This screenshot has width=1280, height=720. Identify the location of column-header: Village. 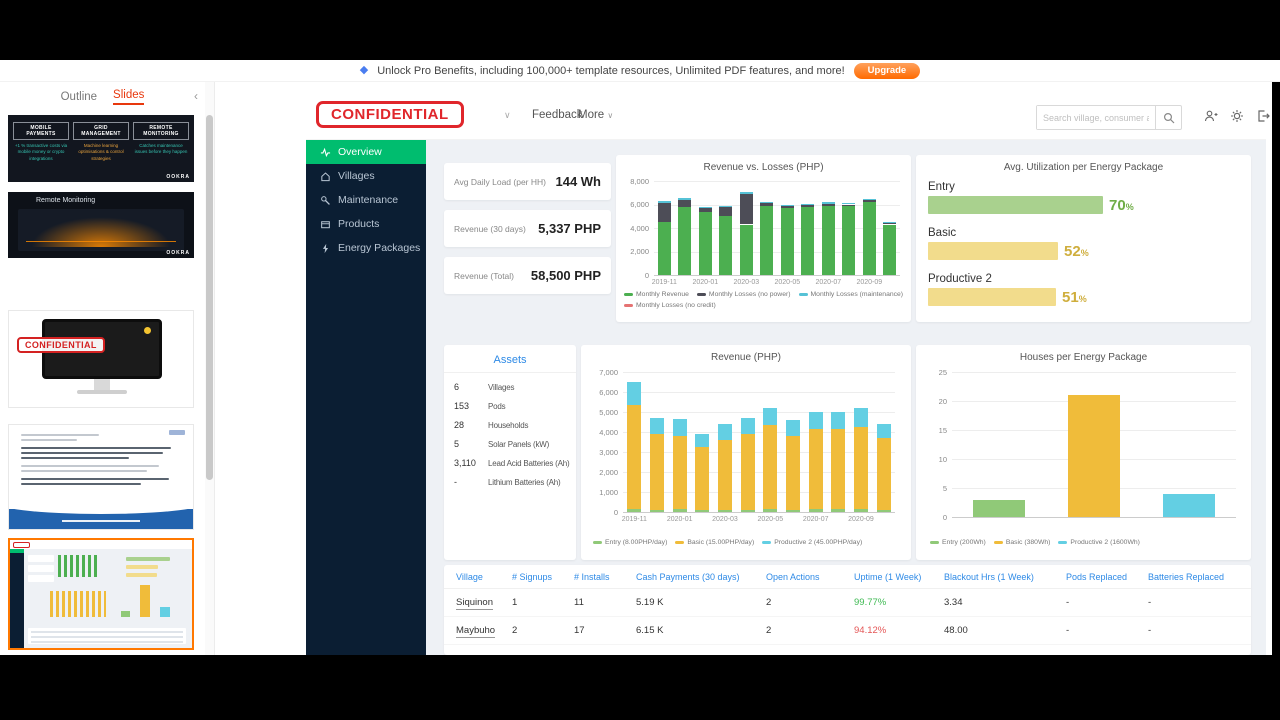
(476, 577).